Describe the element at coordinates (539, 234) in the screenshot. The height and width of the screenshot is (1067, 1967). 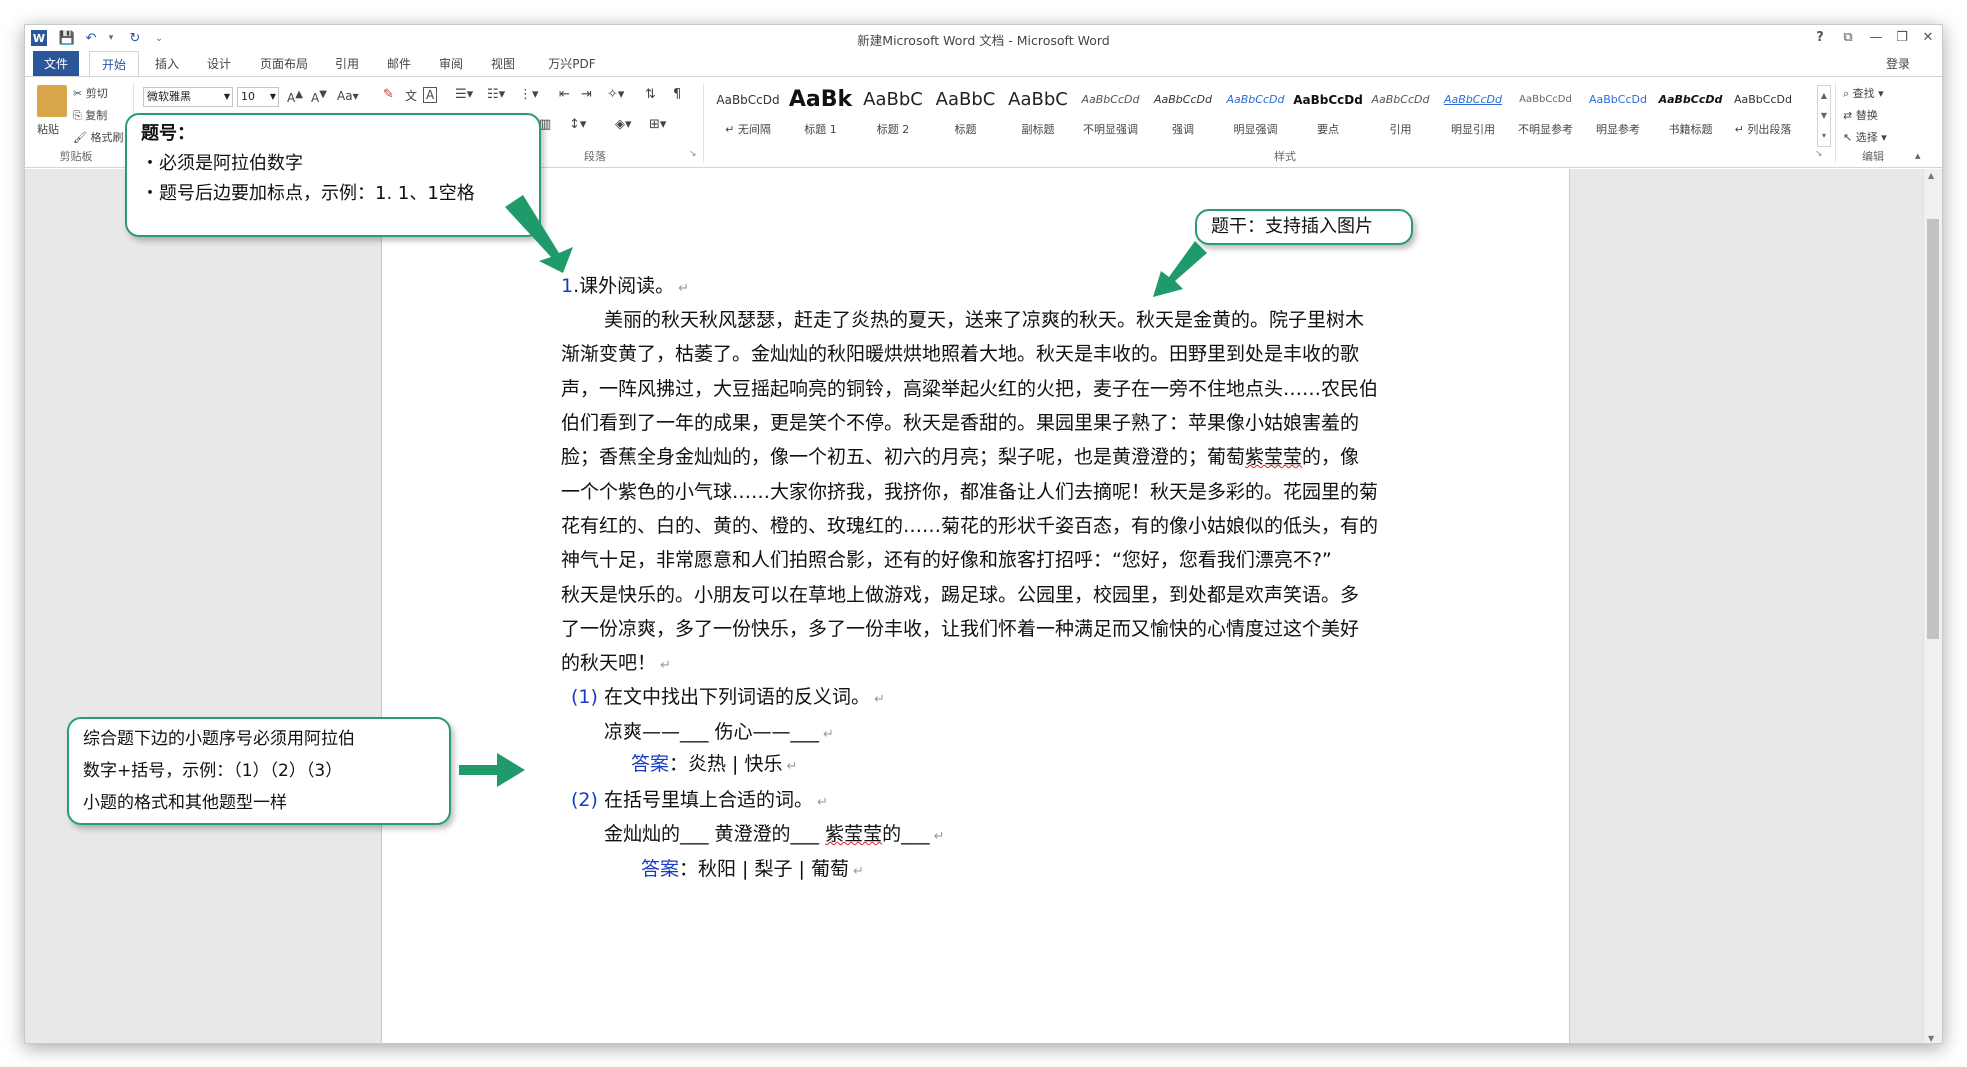
I see `arrow-to-question-number` at that location.